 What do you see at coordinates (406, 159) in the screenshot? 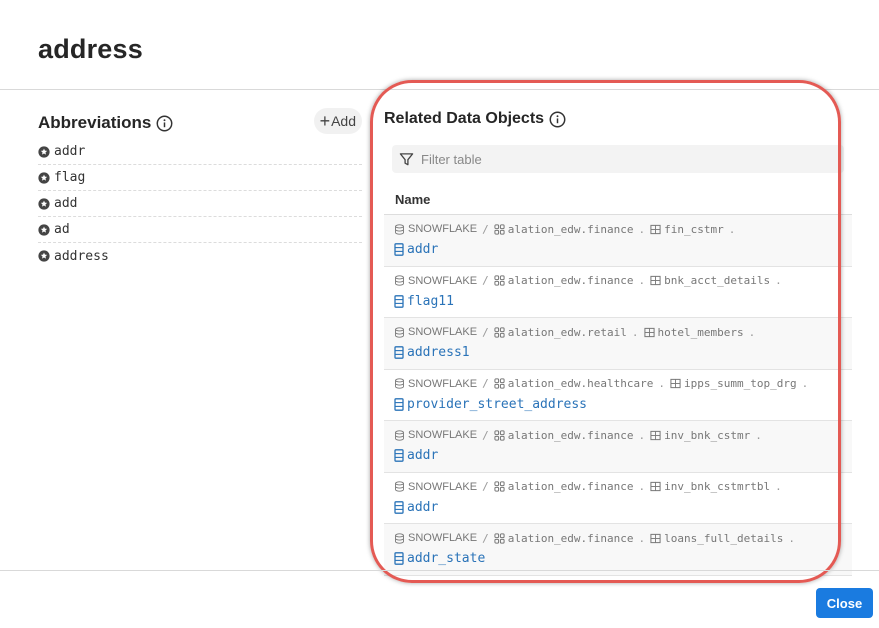
I see `filter-icon` at bounding box center [406, 159].